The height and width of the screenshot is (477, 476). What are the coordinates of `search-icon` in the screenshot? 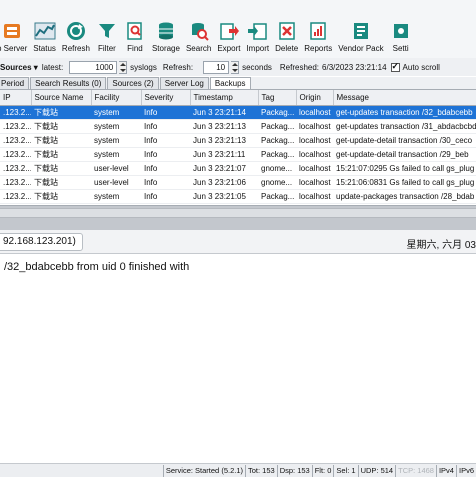 It's located at (199, 31).